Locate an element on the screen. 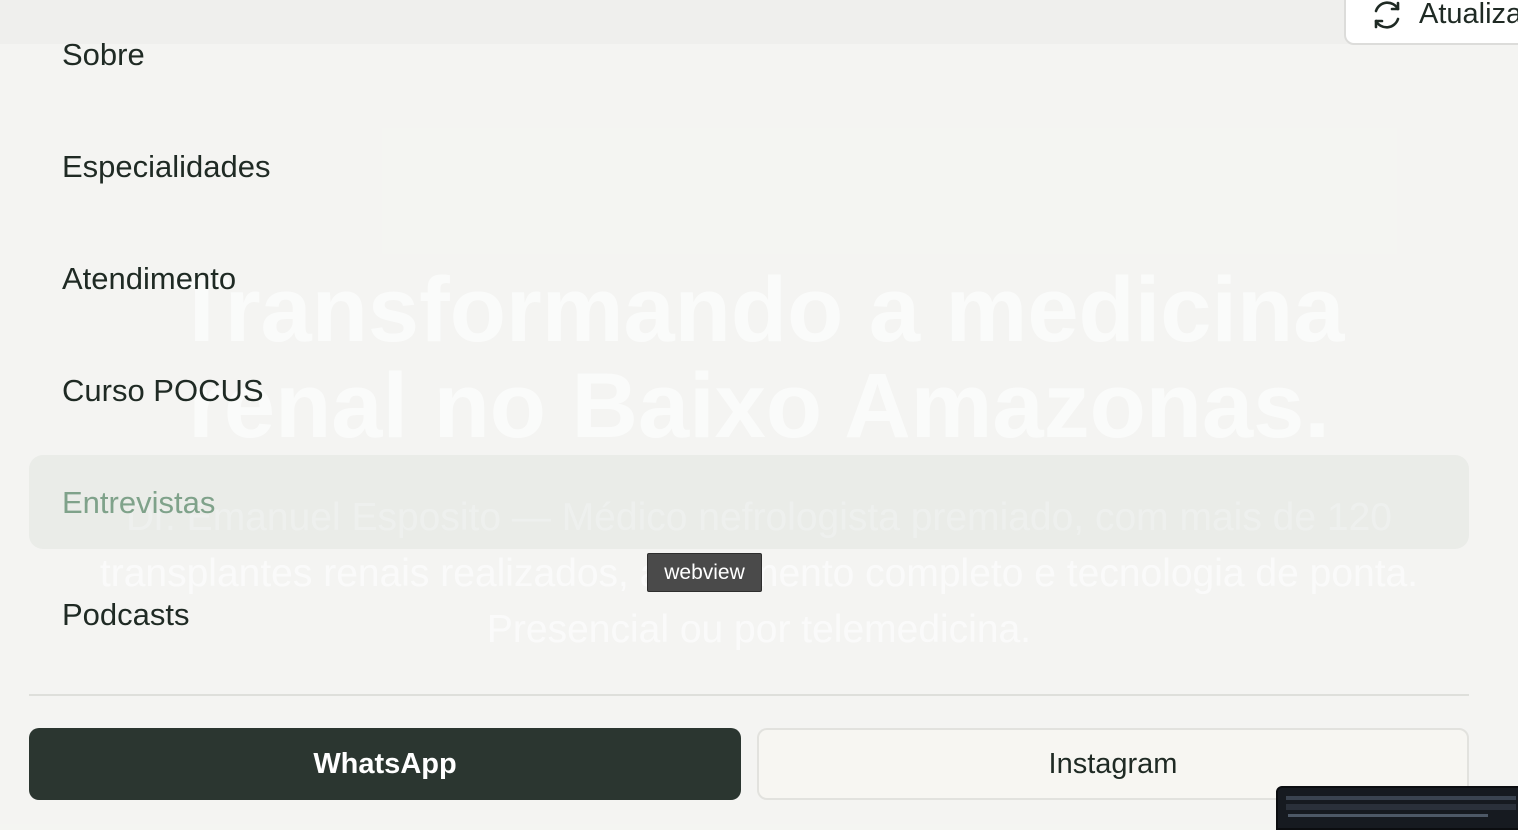 The height and width of the screenshot is (830, 1518). menu-item-especialidades: Especialidades is located at coordinates (166, 167).